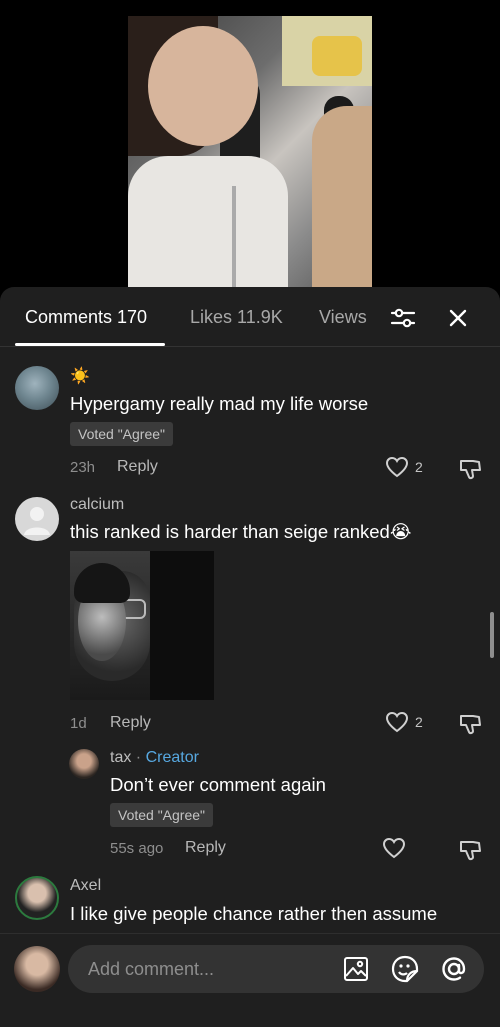 This screenshot has height=1027, width=500. Describe the element at coordinates (78, 723) in the screenshot. I see `comment-time: 1d` at that location.